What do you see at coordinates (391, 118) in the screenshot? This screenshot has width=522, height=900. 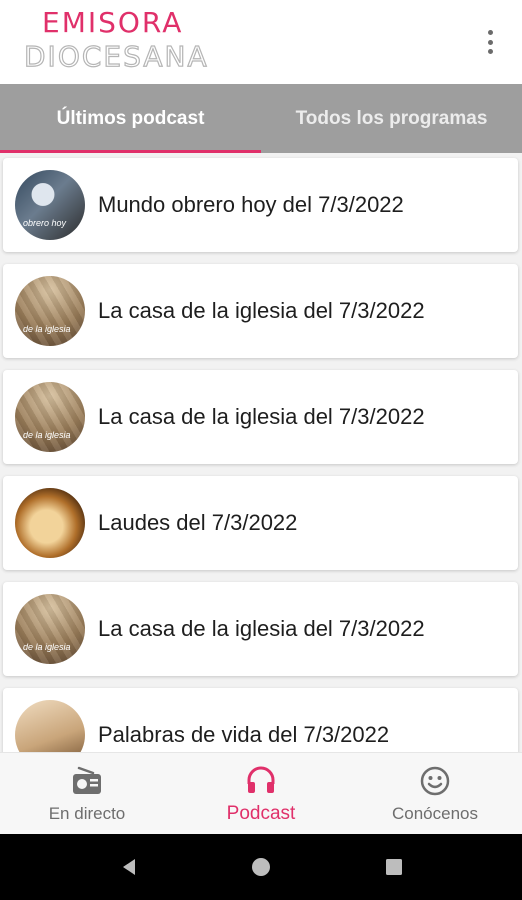 I see `tab-todos-los-programas: Todos los programas` at bounding box center [391, 118].